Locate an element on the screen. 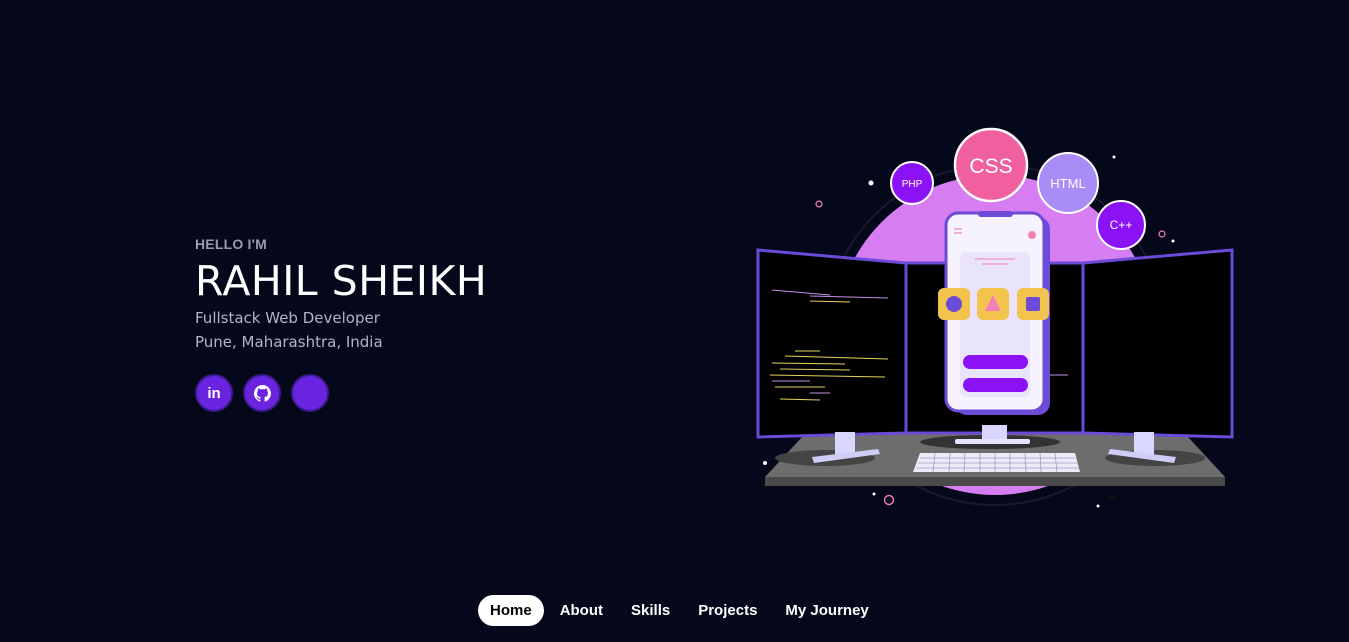 The width and height of the screenshot is (1349, 642). svg-text: PHP is located at coordinates (912, 184).